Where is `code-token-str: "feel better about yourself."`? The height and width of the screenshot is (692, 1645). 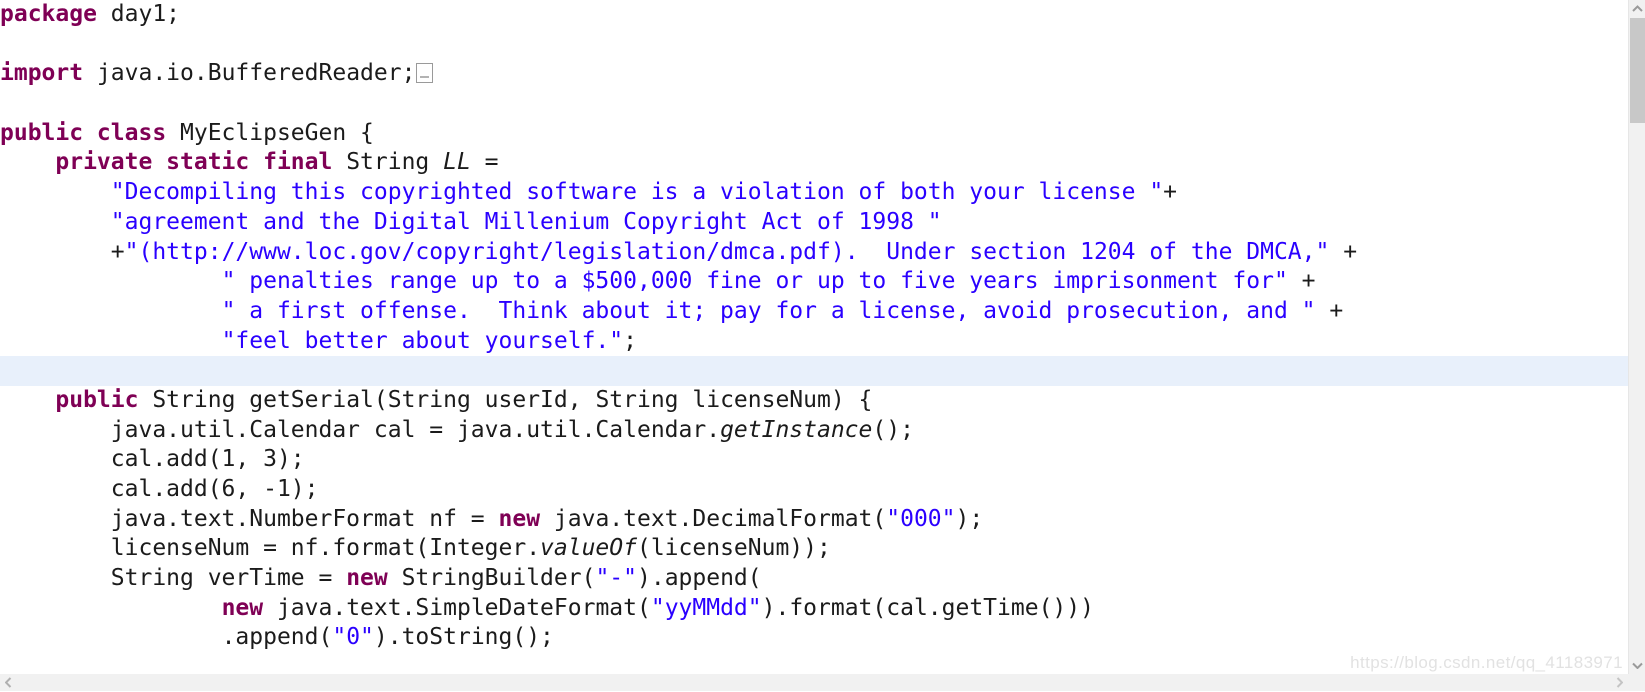
code-token-str: "feel better about yourself." is located at coordinates (422, 340).